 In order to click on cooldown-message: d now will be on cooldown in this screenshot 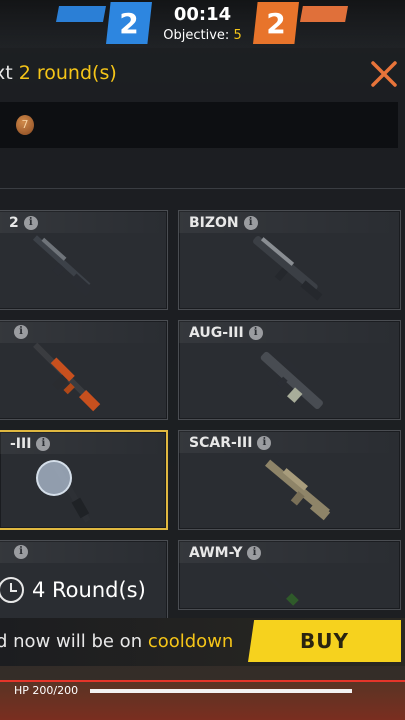, I will do `click(116, 641)`.